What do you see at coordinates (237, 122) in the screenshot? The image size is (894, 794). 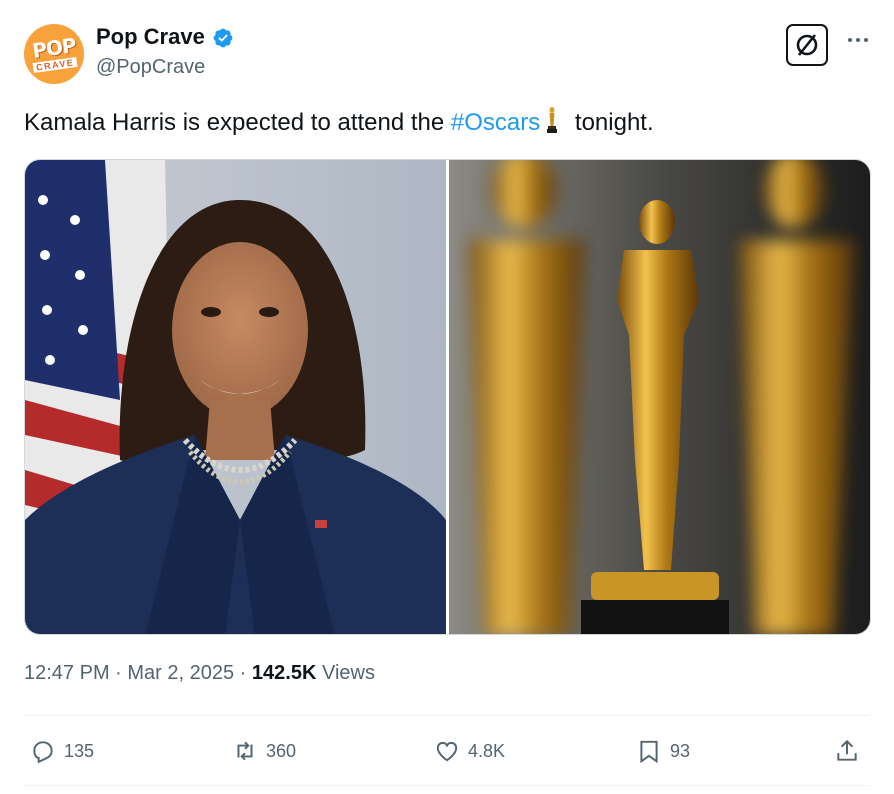 I see `tweet-text-before: Kamala Harris is expected to attend the` at bounding box center [237, 122].